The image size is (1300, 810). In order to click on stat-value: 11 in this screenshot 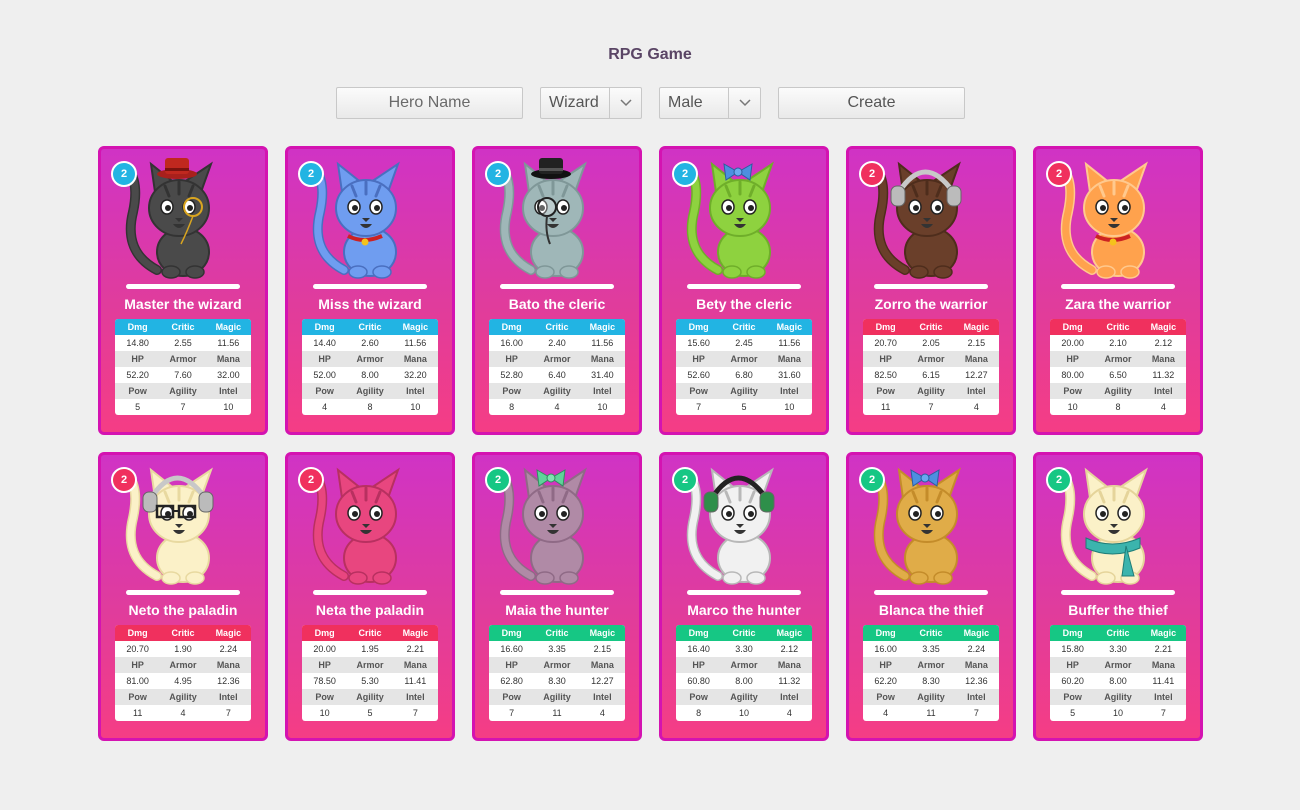, I will do `click(137, 713)`.